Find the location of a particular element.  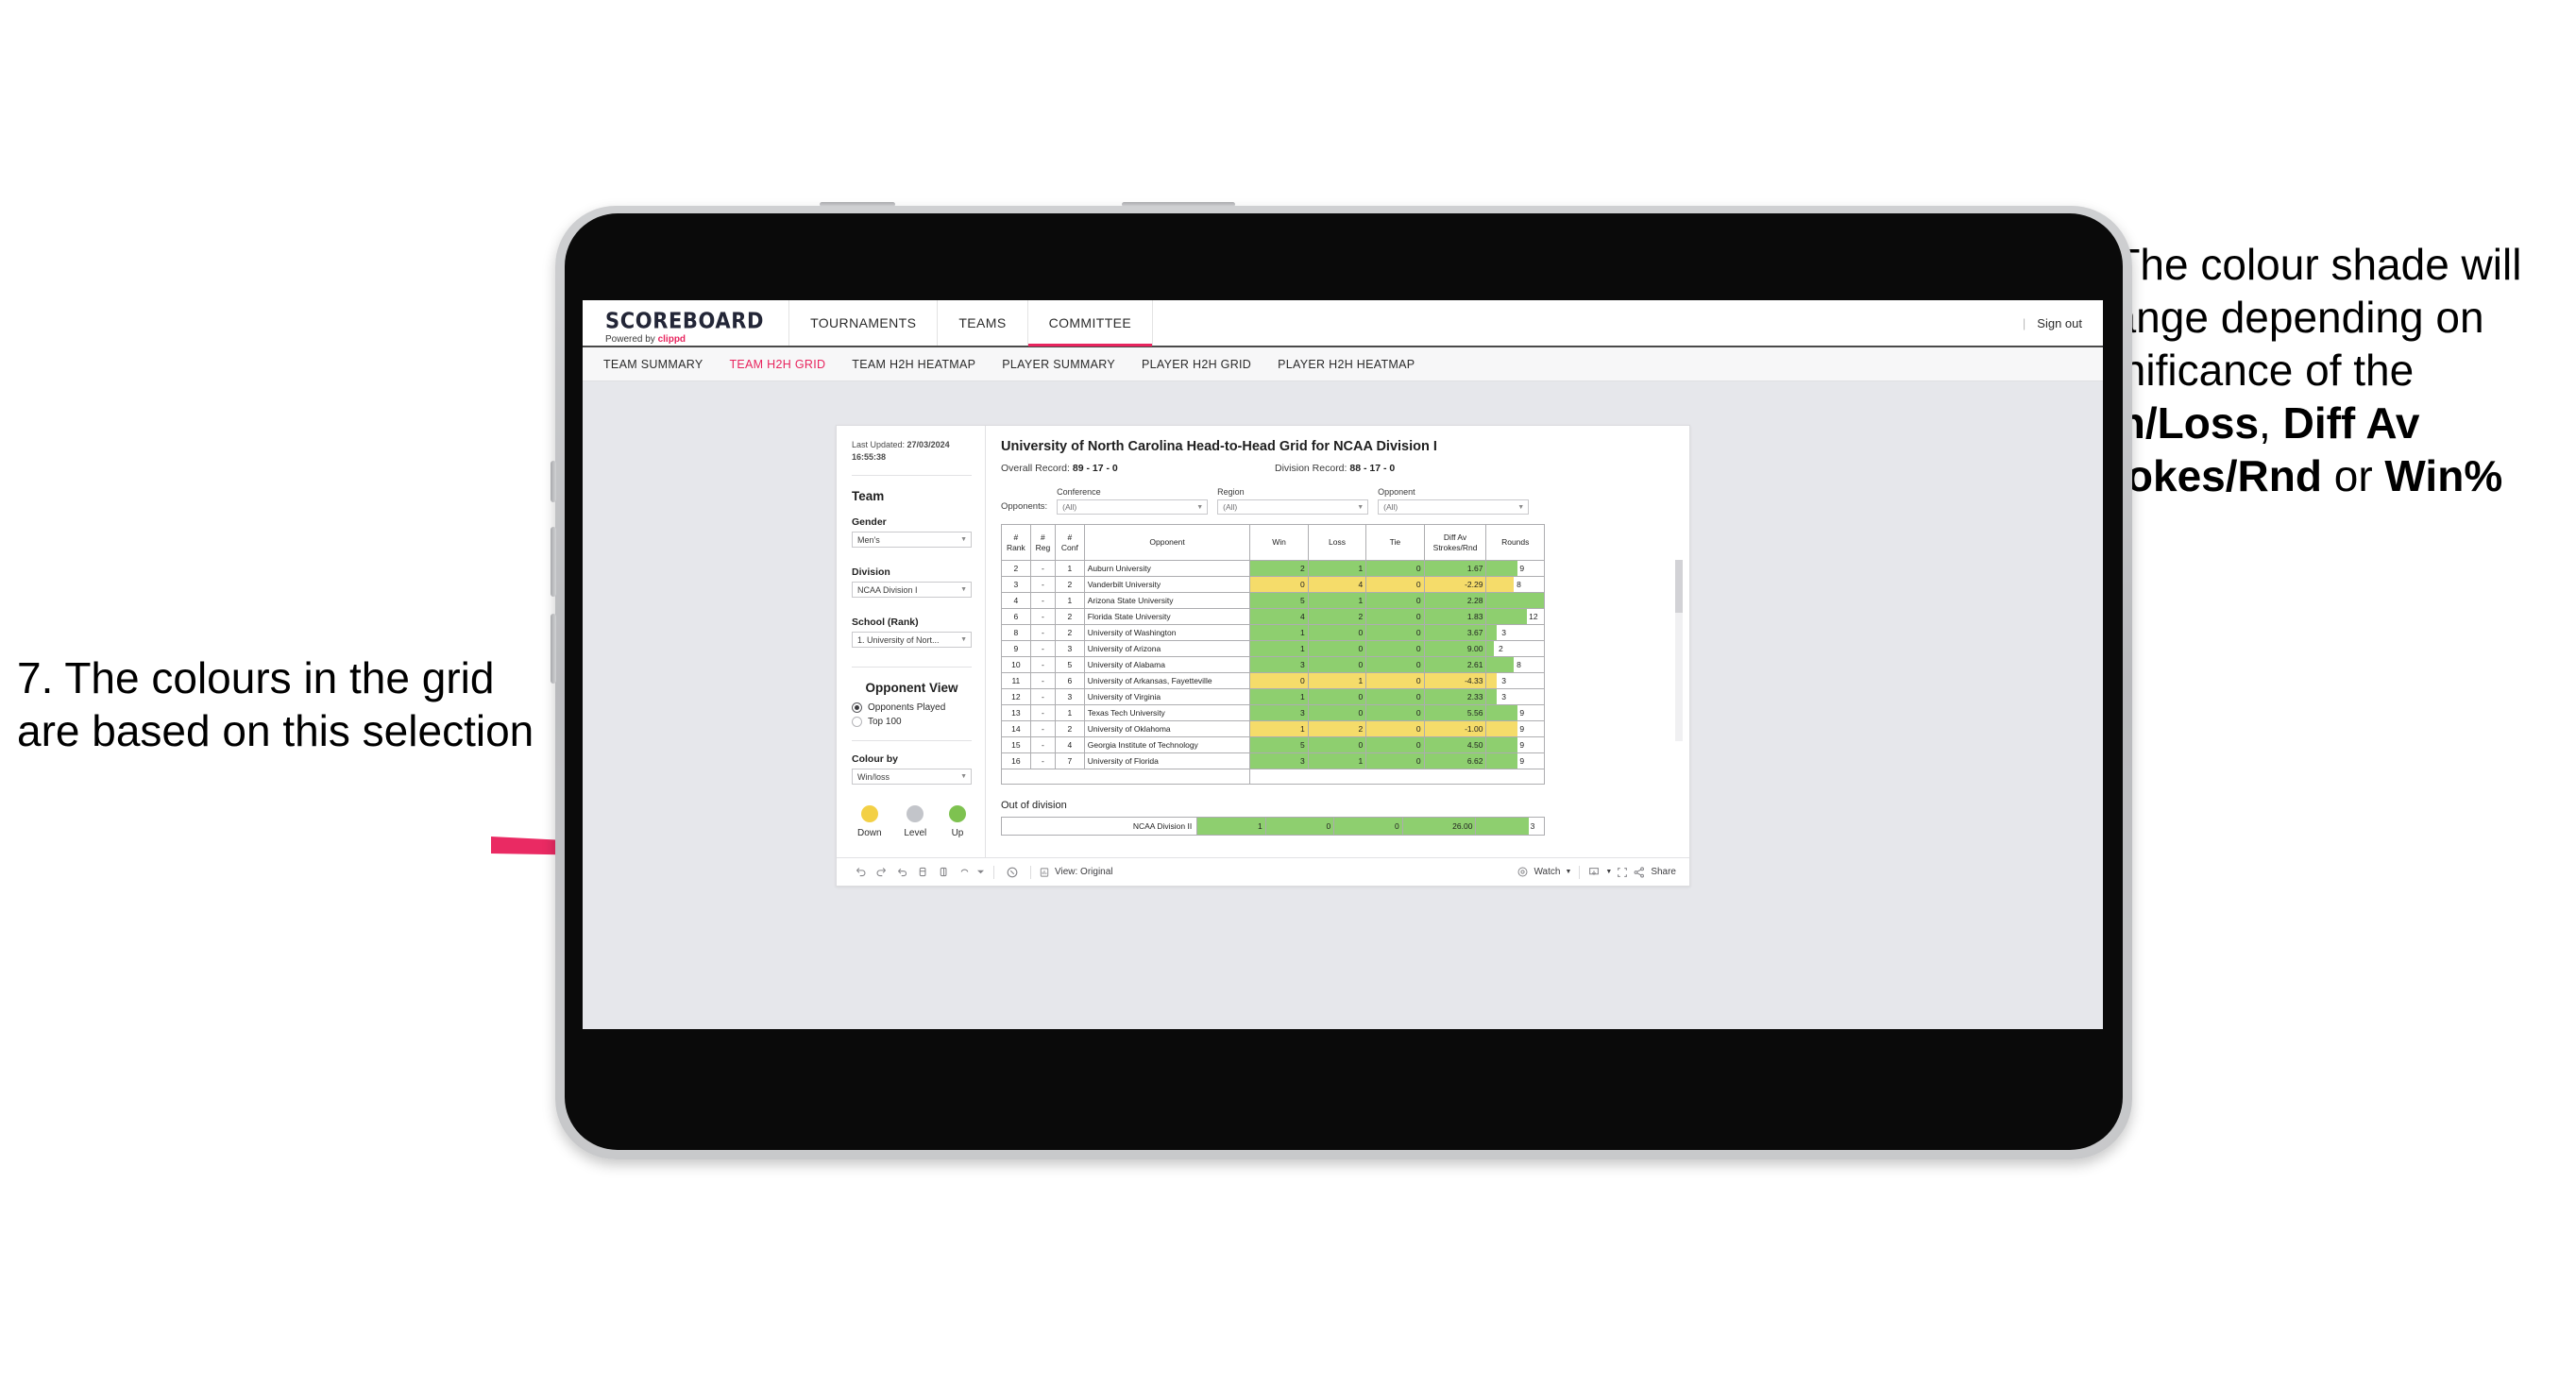

out-of-division-row: NCAA Division II 1 0 0 26.00 3 is located at coordinates (1272, 826).